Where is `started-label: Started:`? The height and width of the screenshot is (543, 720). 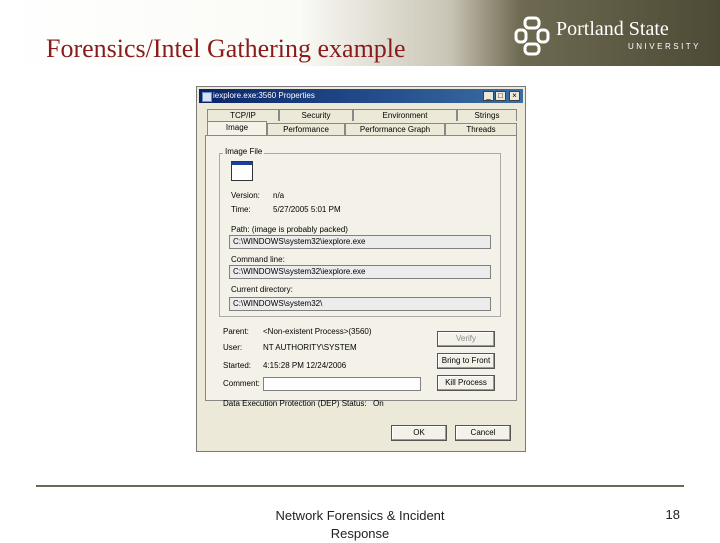
started-label: Started: is located at coordinates (237, 365).